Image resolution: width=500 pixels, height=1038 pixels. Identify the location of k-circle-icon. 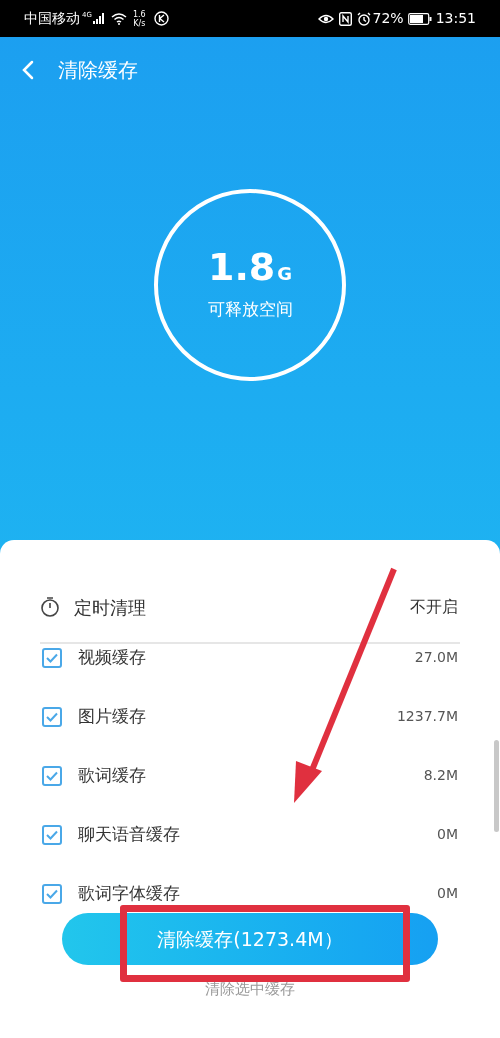
(161, 18).